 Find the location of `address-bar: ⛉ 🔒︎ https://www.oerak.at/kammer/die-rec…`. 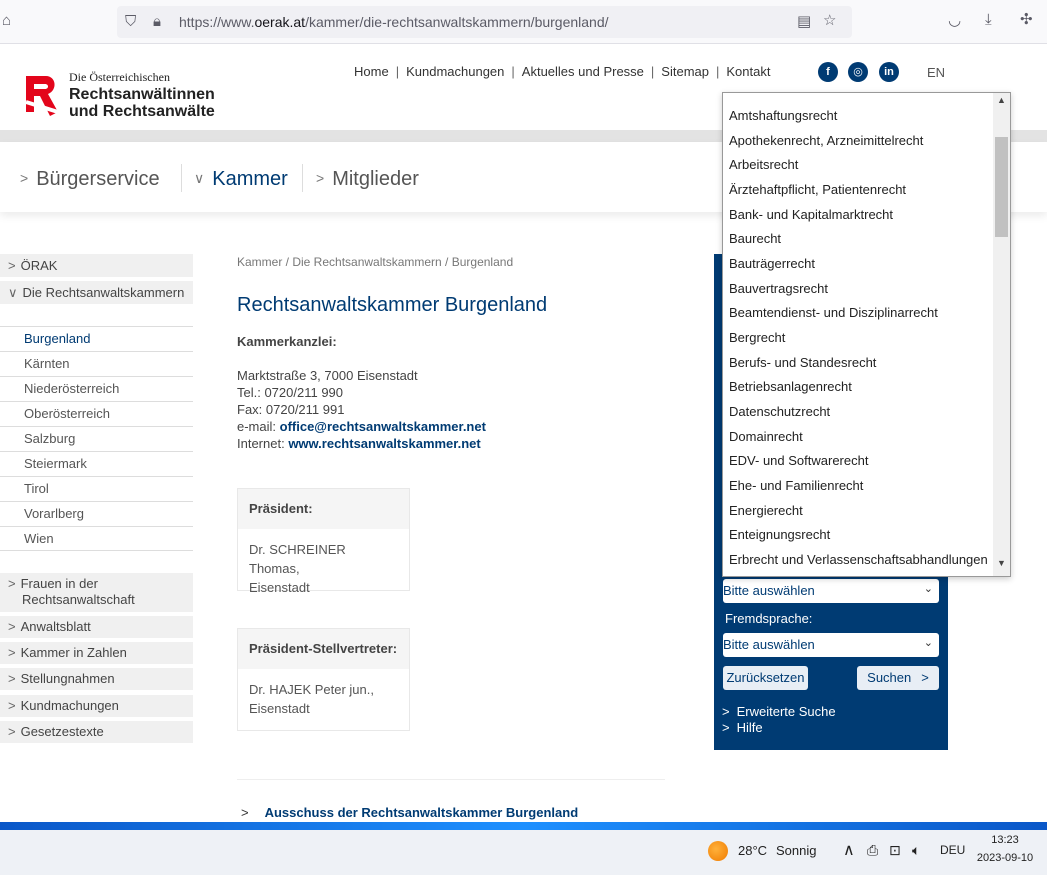

address-bar: ⛉ 🔒︎ https://www.oerak.at/kammer/die-rec… is located at coordinates (484, 22).